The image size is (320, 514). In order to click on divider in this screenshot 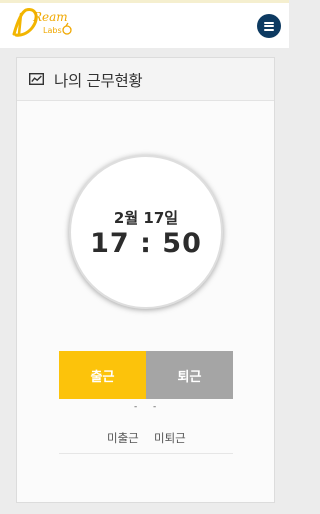, I will do `click(146, 453)`.